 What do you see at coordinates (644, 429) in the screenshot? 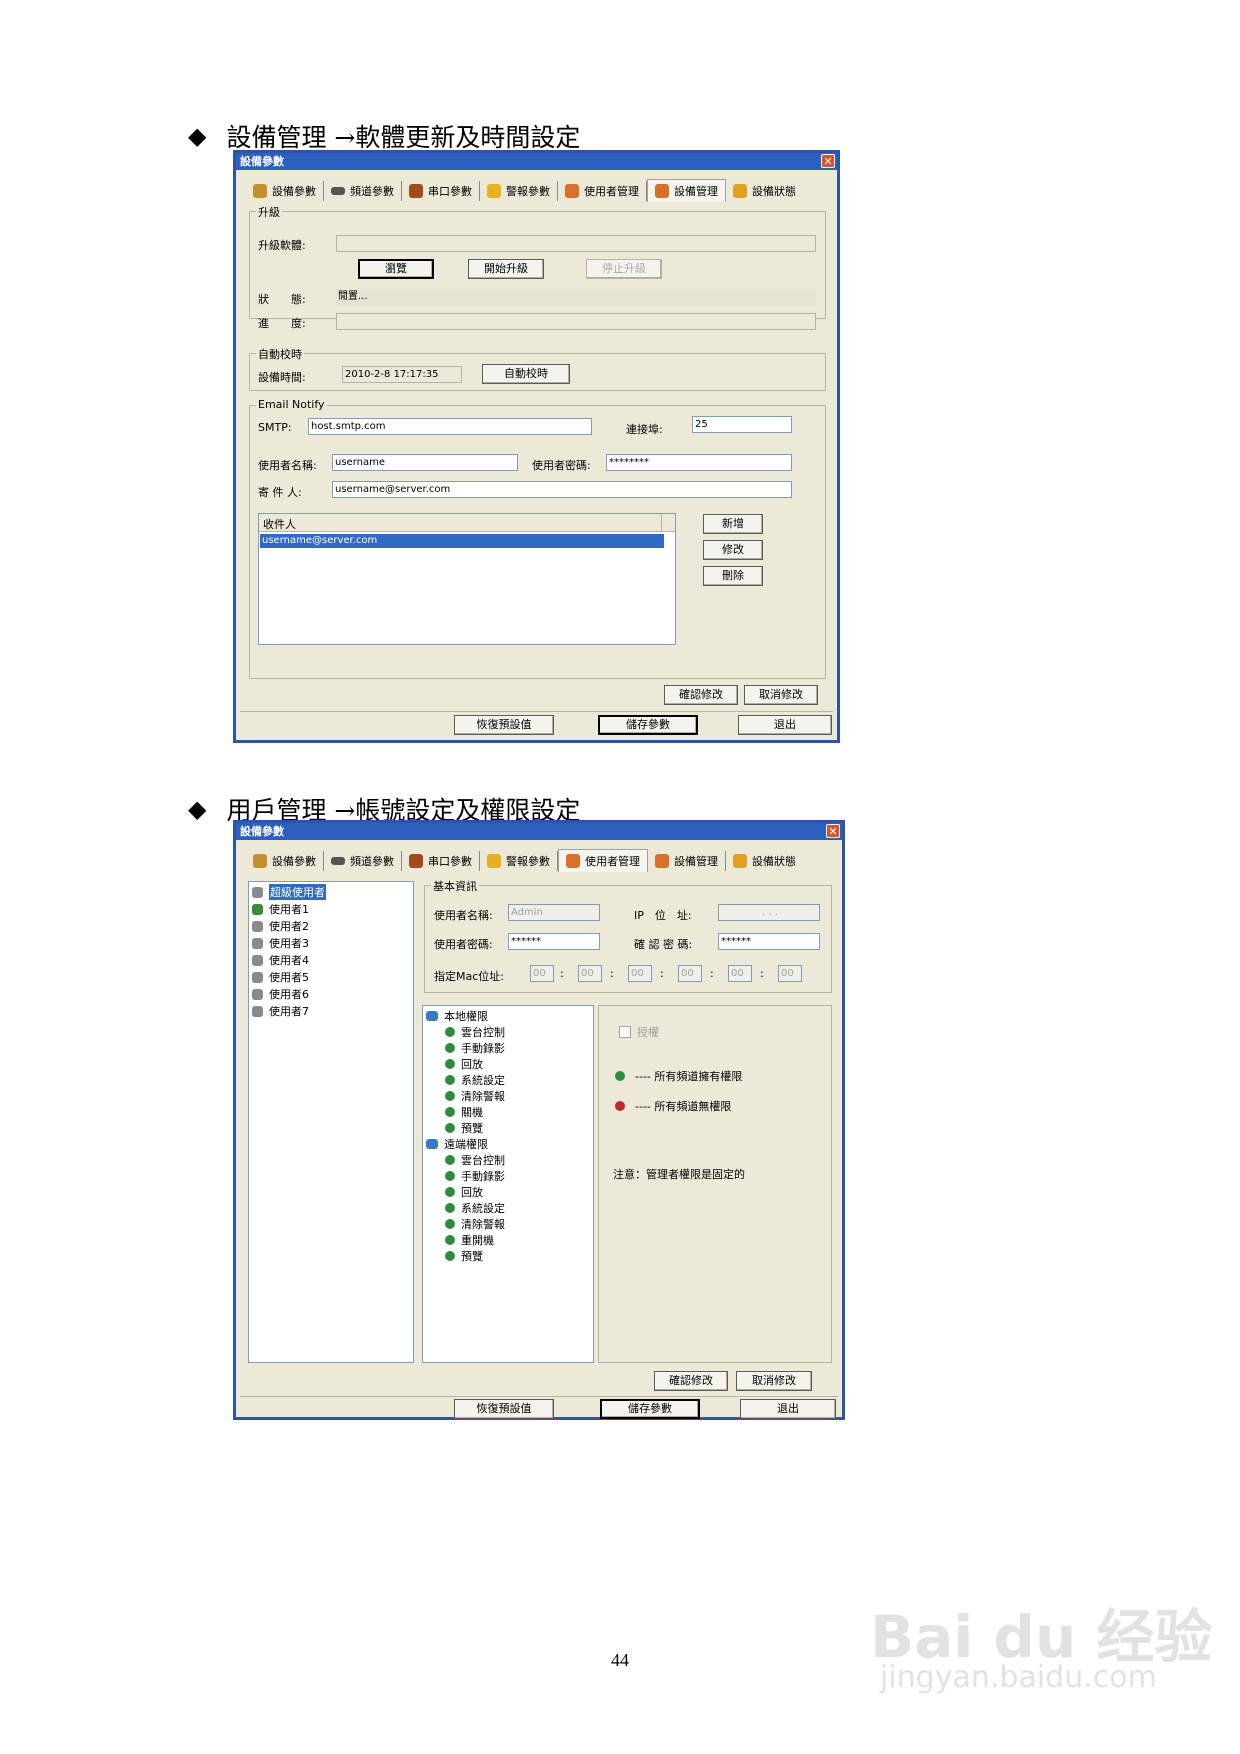
I see `port-label: 連接埠:` at bounding box center [644, 429].